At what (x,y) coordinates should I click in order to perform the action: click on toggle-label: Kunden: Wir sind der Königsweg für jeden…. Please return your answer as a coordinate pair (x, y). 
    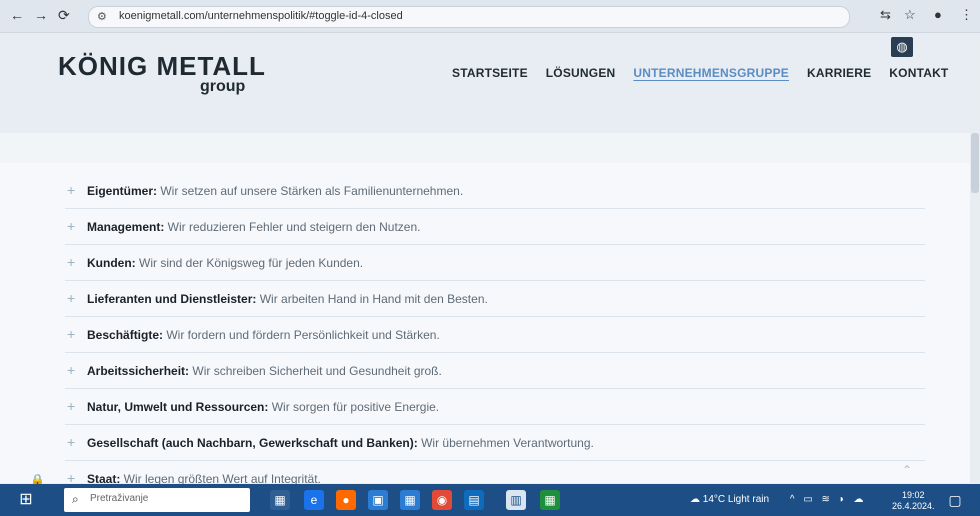
    Looking at the image, I should click on (225, 263).